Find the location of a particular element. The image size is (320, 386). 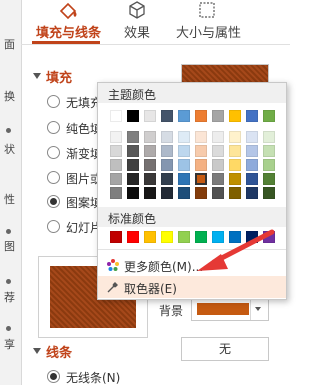

sidebar-char: 图 is located at coordinates (9, 246).